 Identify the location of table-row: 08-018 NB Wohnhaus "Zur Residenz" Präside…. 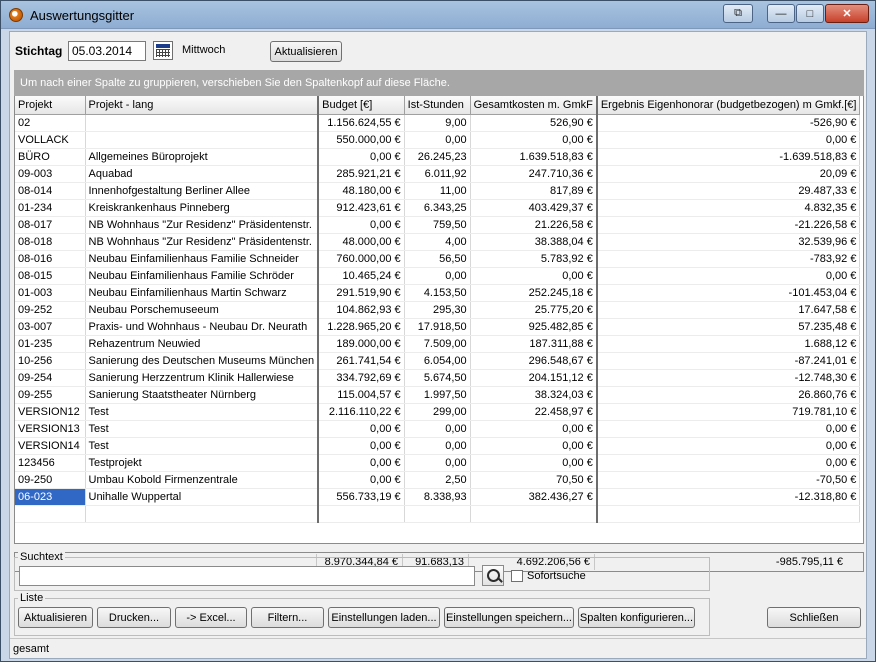
(438, 242).